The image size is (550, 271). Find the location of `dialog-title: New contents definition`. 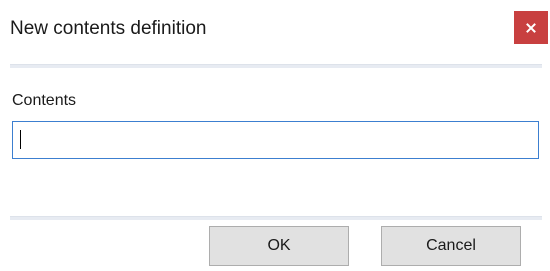

dialog-title: New contents definition is located at coordinates (108, 28).